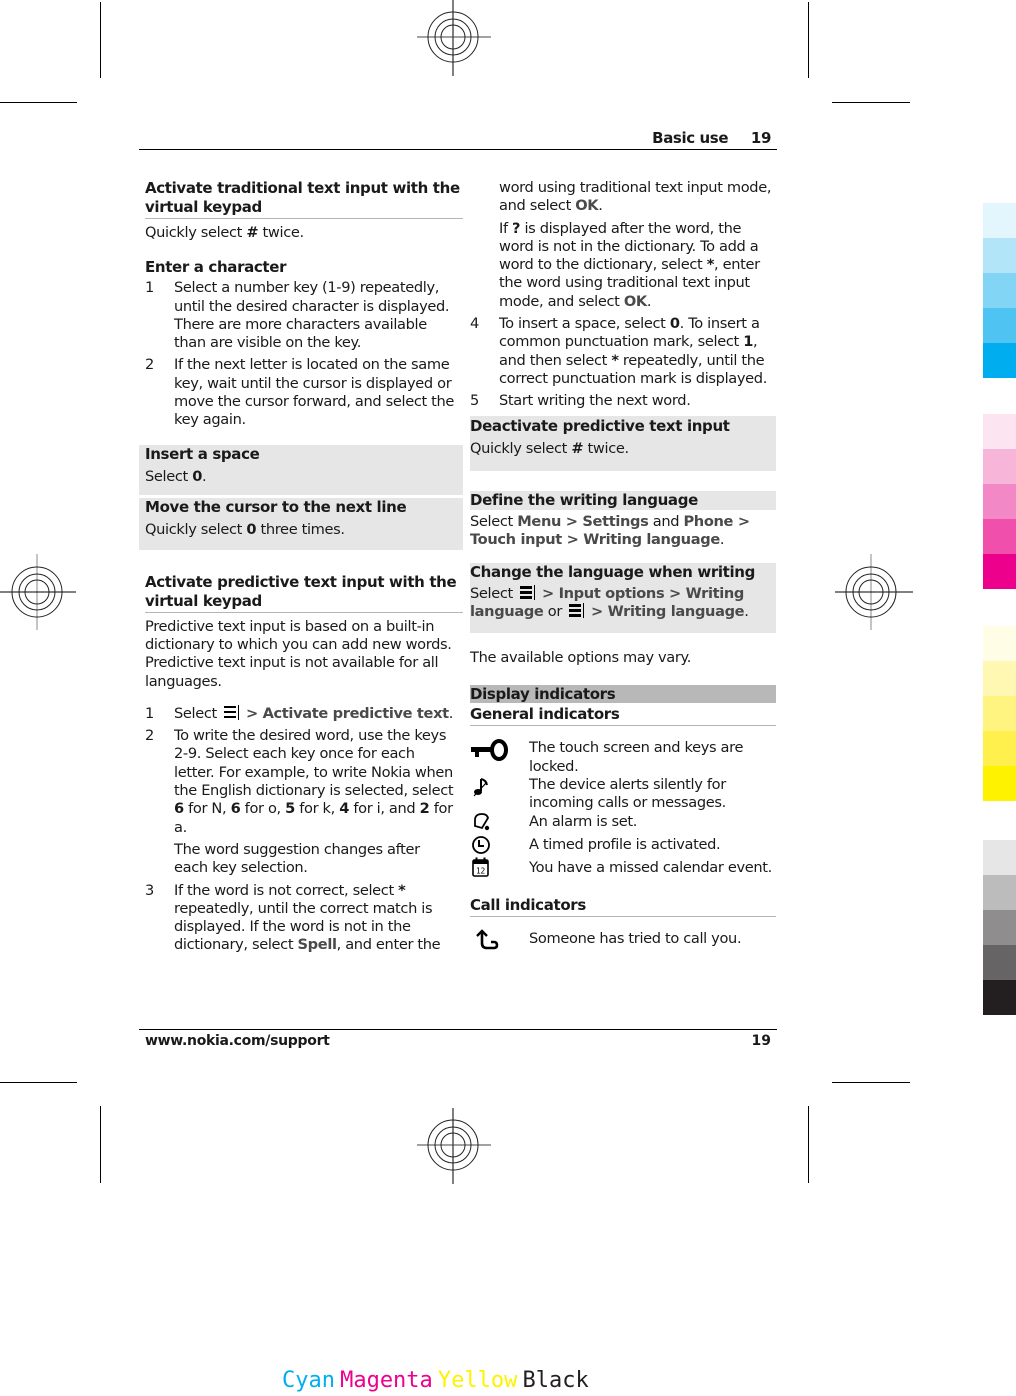  I want to click on missed-call-icon, so click(487, 938).